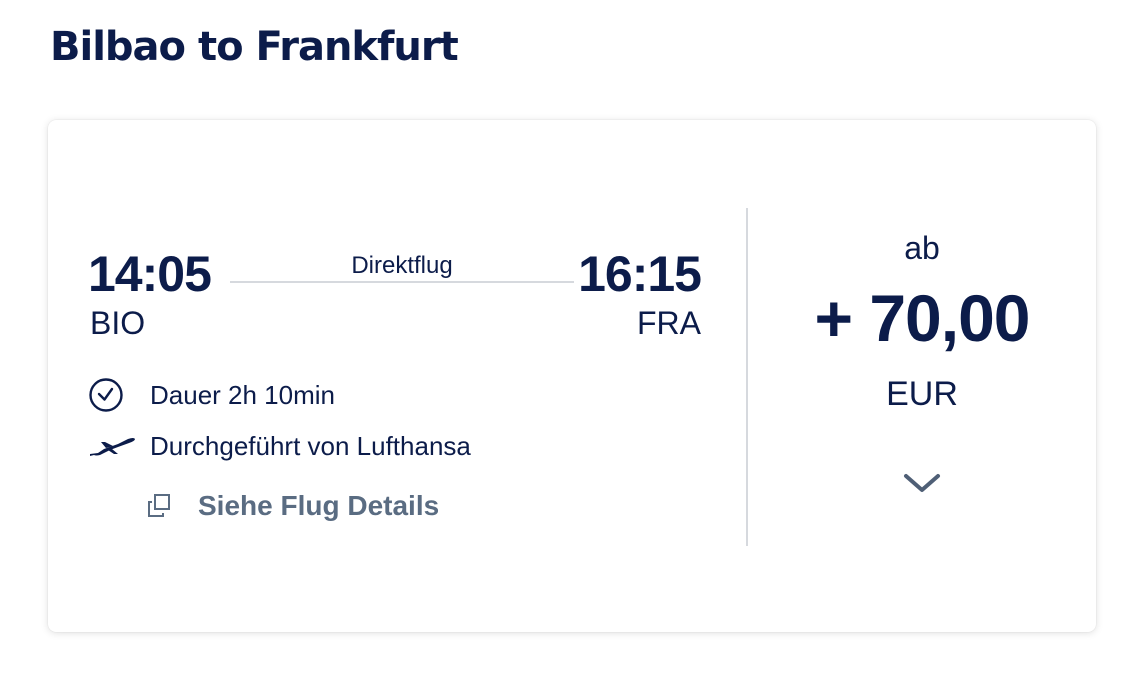 The height and width of the screenshot is (686, 1144). Describe the element at coordinates (113, 446) in the screenshot. I see `plane-icon` at that location.